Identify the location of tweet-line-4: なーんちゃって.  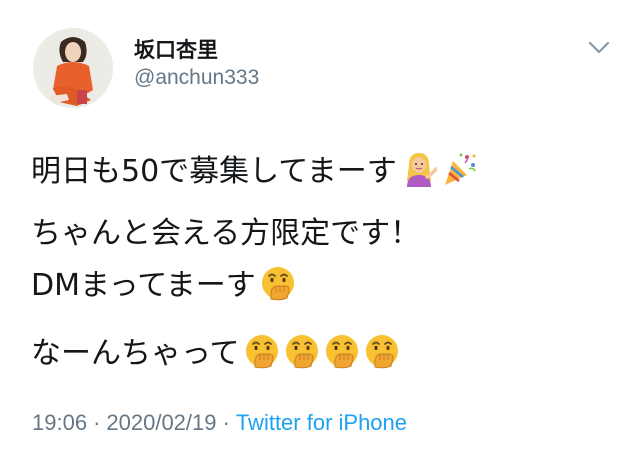
(215, 354).